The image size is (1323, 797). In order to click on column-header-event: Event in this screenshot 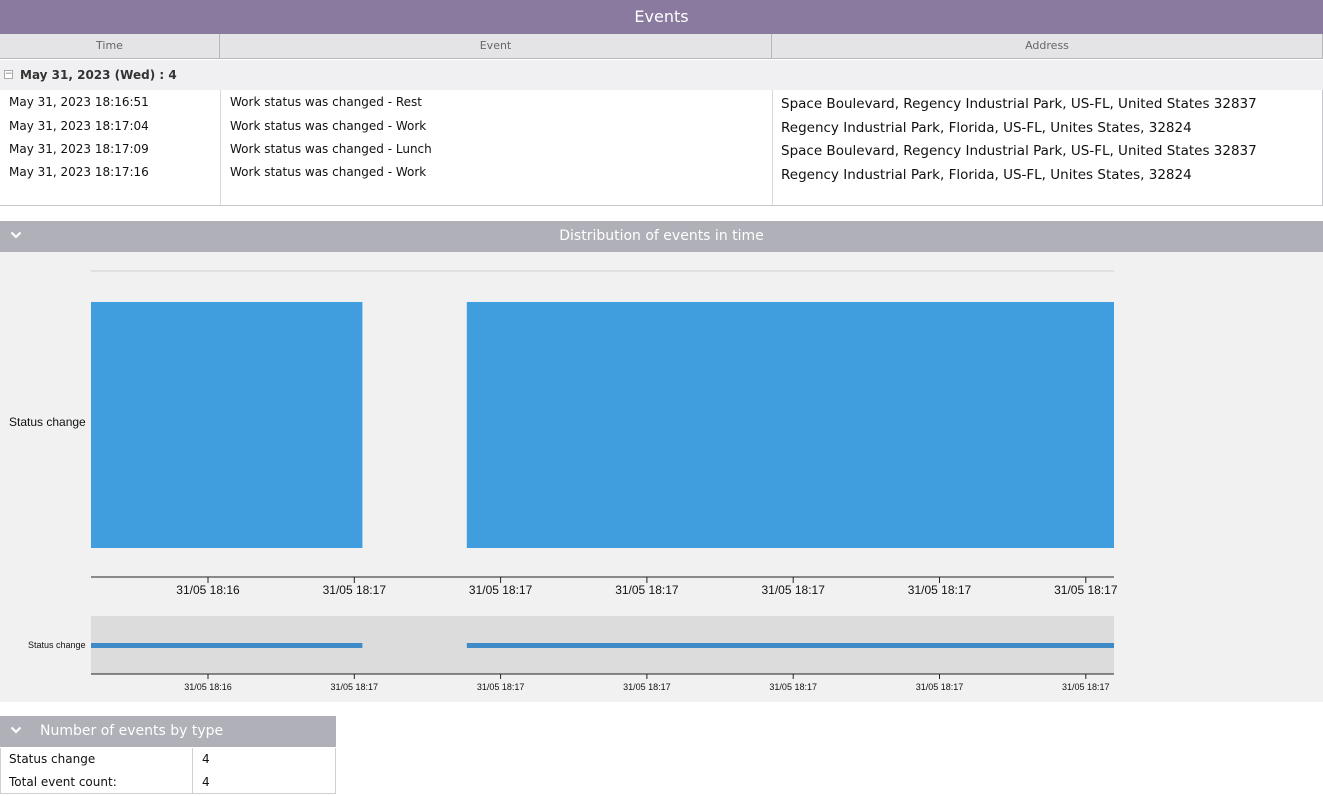, I will do `click(496, 46)`.